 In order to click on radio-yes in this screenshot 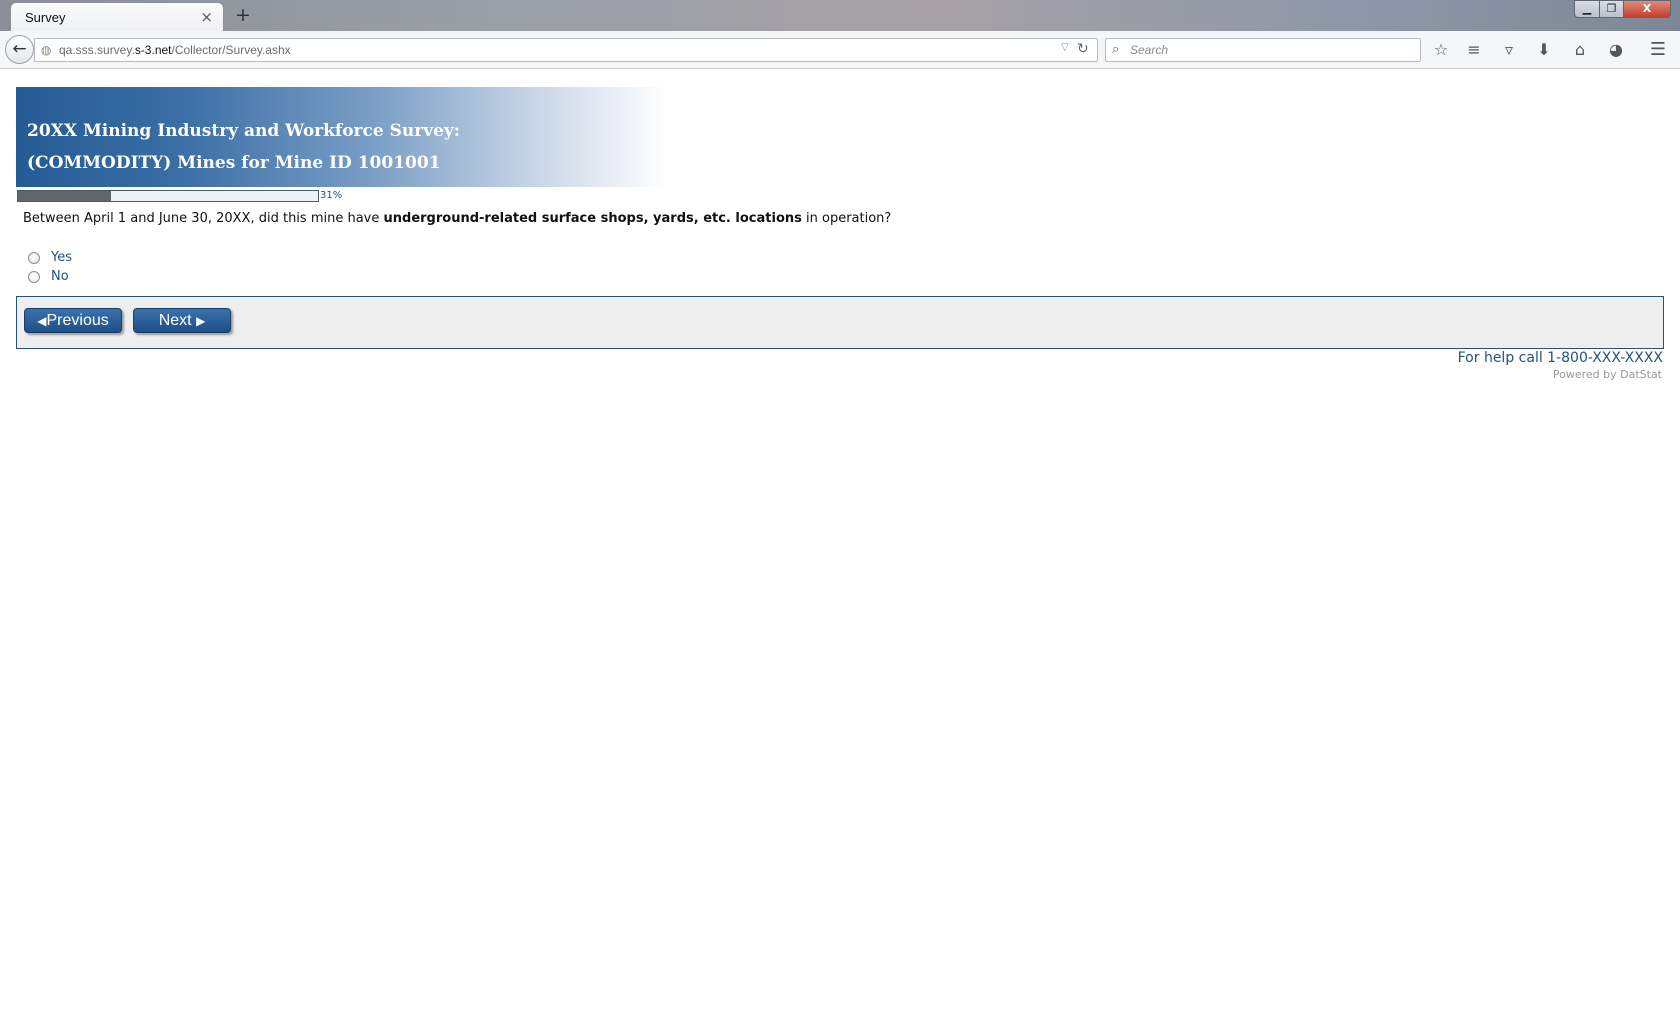, I will do `click(34, 257)`.